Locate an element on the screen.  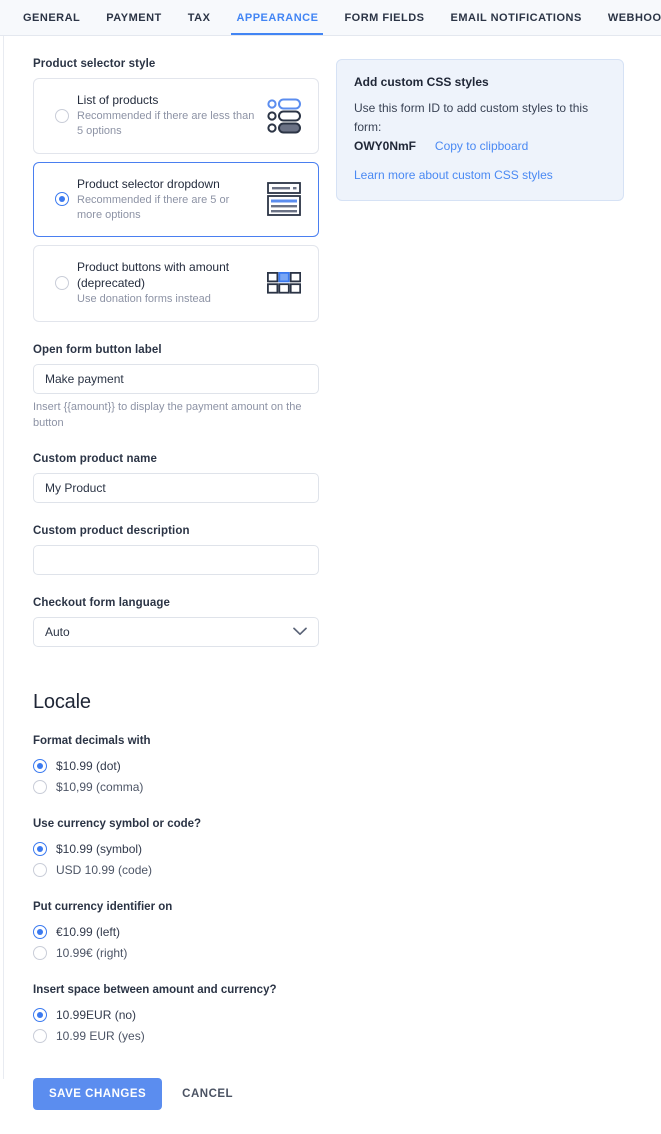
insert-space-option-yes: 10.99 EUR (yes) is located at coordinates (176, 1035).